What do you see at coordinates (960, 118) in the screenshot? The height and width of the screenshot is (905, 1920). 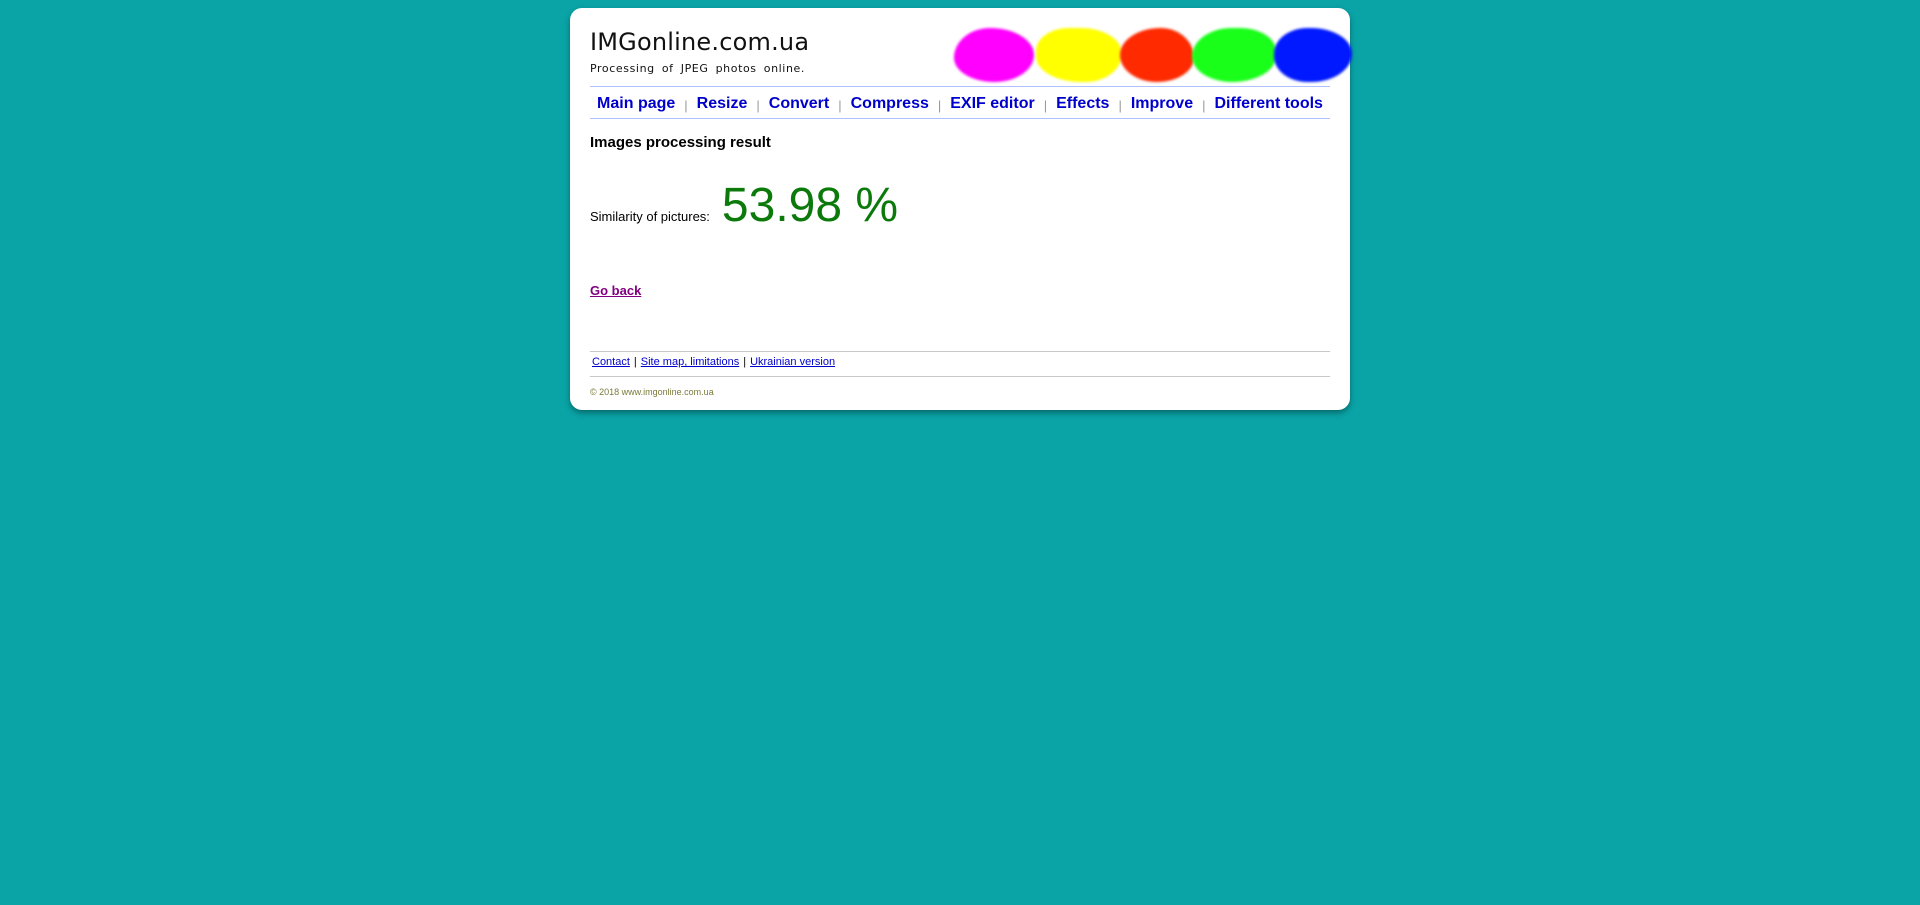 I see `nav-divider-bottom` at bounding box center [960, 118].